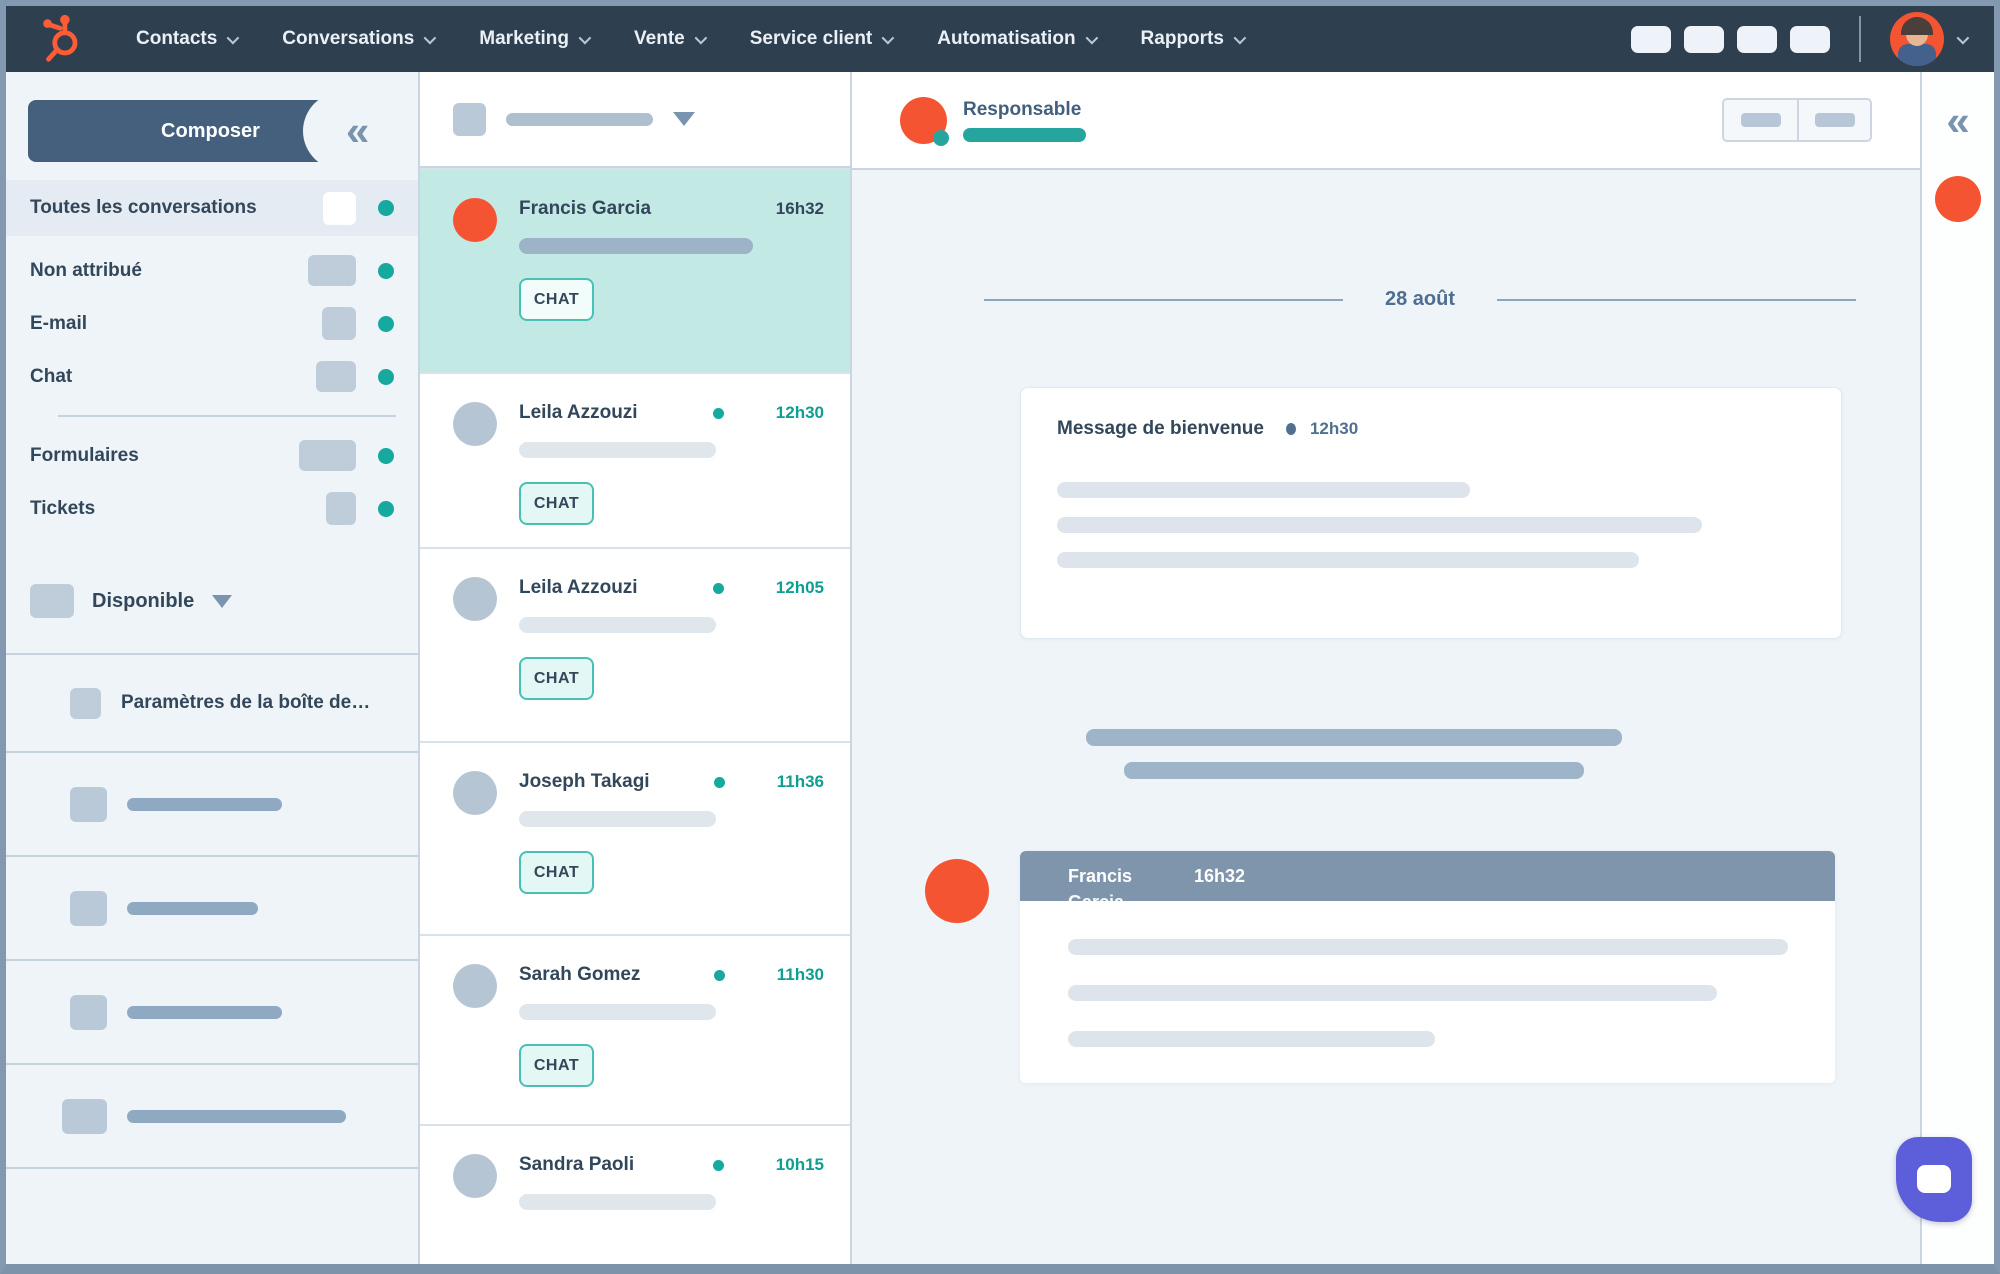 The width and height of the screenshot is (2000, 1274). What do you see at coordinates (212, 208) in the screenshot?
I see `sidebar-filter-all-conversations: Toutes les conversations` at bounding box center [212, 208].